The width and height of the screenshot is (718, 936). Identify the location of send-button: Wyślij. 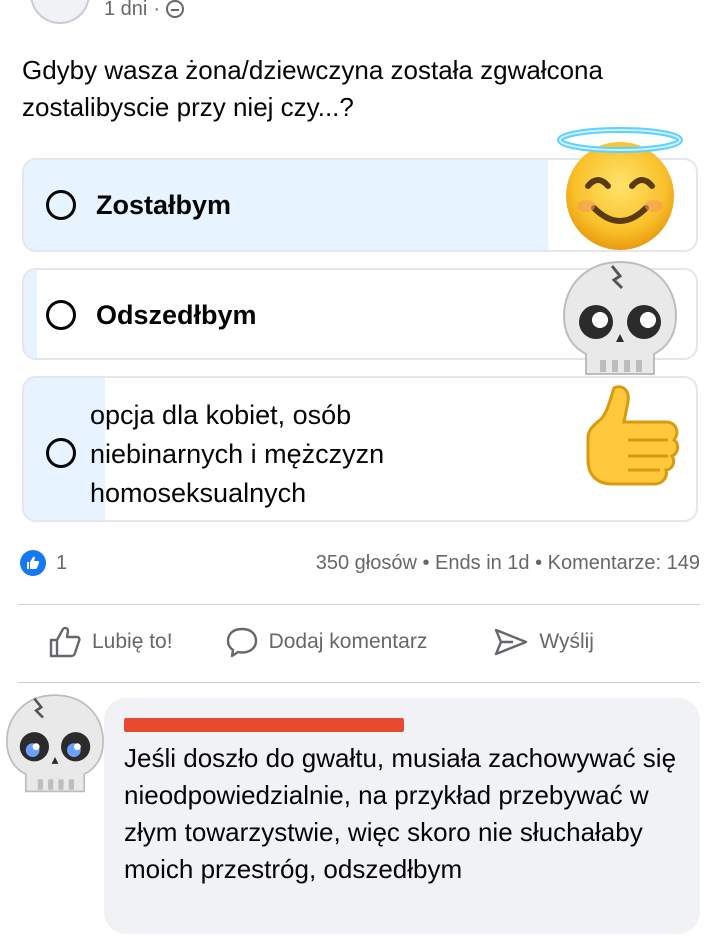
(543, 642).